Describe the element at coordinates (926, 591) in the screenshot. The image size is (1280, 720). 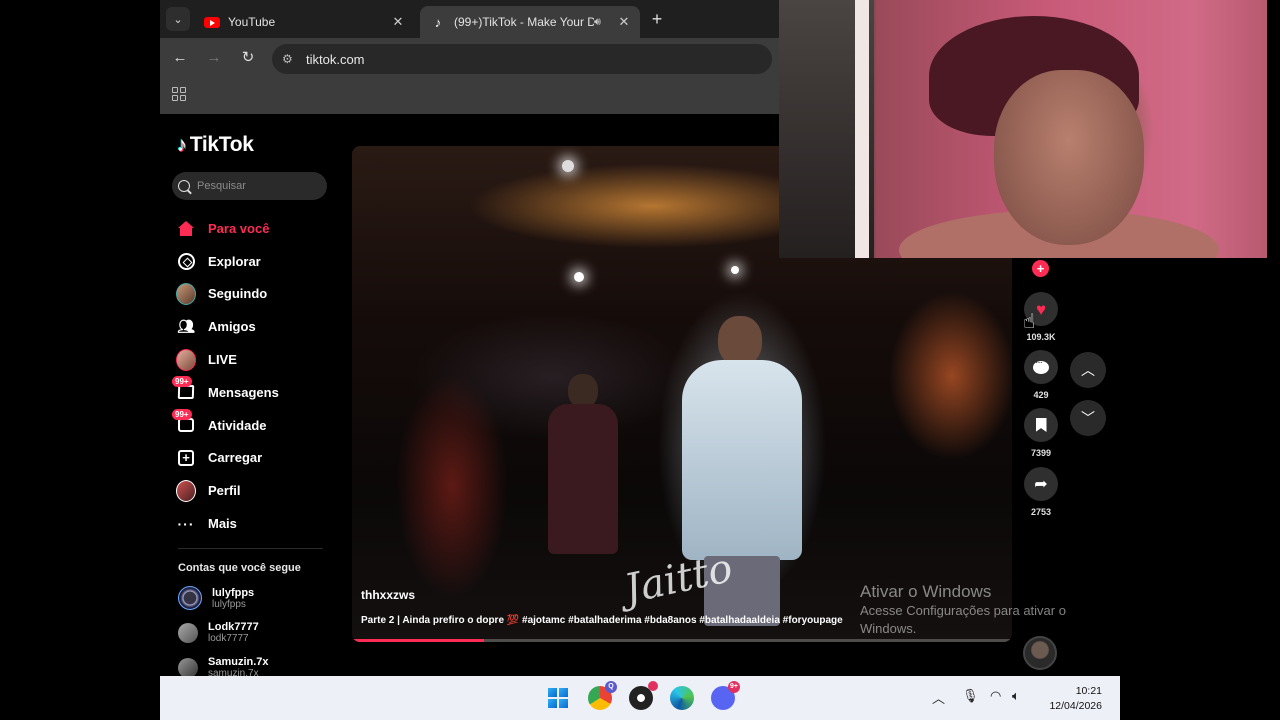
I see `activation-title: Ativar o Windows` at that location.